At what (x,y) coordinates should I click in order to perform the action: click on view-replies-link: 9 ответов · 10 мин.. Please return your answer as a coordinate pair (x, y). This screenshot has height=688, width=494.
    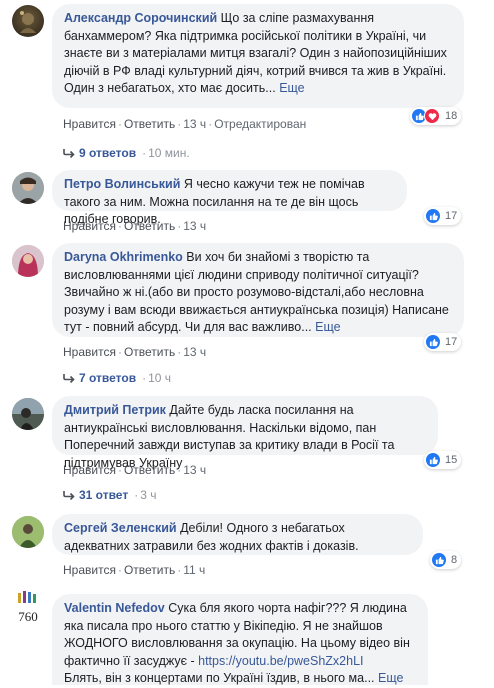
    Looking at the image, I should click on (126, 153).